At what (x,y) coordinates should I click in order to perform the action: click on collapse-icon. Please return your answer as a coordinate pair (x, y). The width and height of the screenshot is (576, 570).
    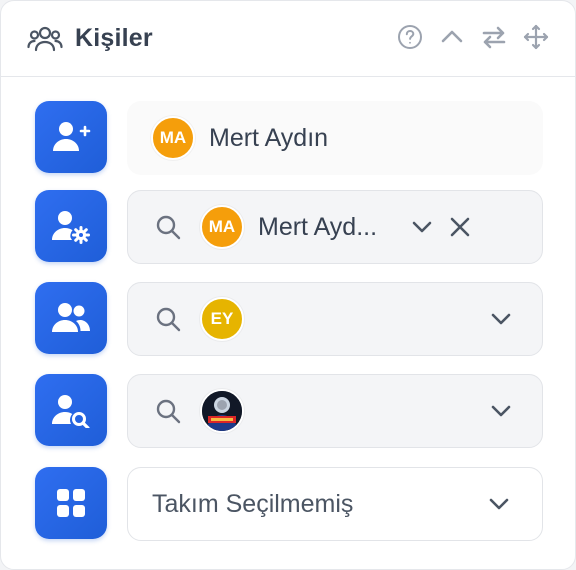
    Looking at the image, I should click on (452, 37).